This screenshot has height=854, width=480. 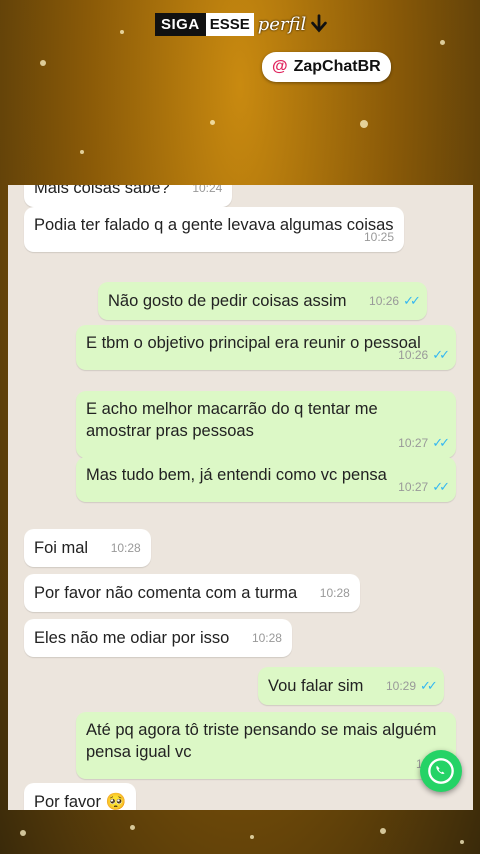 What do you see at coordinates (282, 24) in the screenshot?
I see `perfil-label: perfil` at bounding box center [282, 24].